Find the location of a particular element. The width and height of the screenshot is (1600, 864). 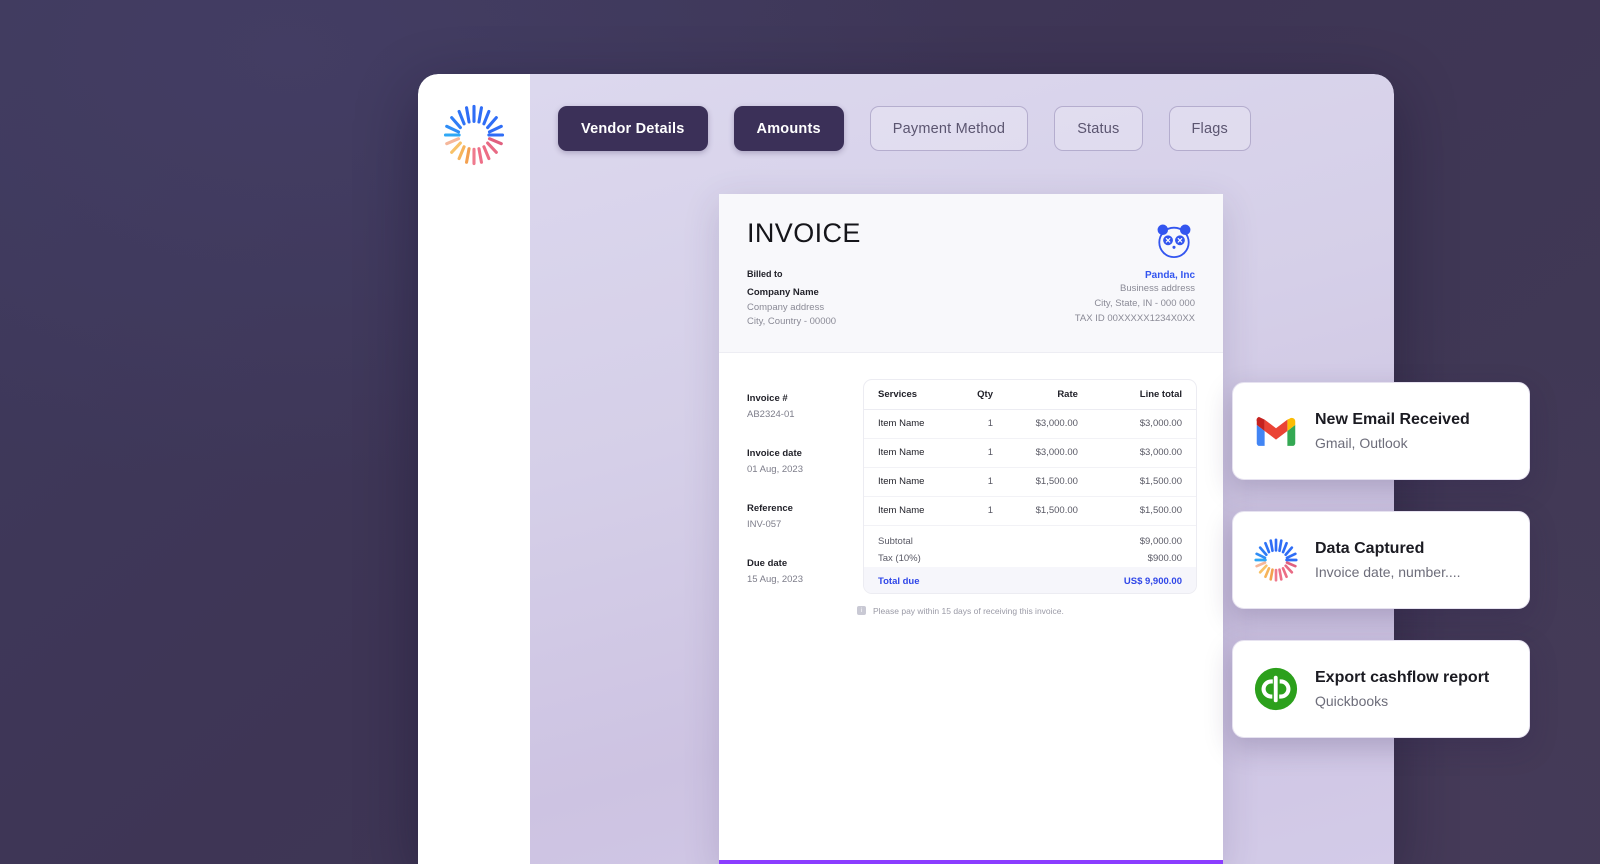

tab-label: Status is located at coordinates (1098, 128).